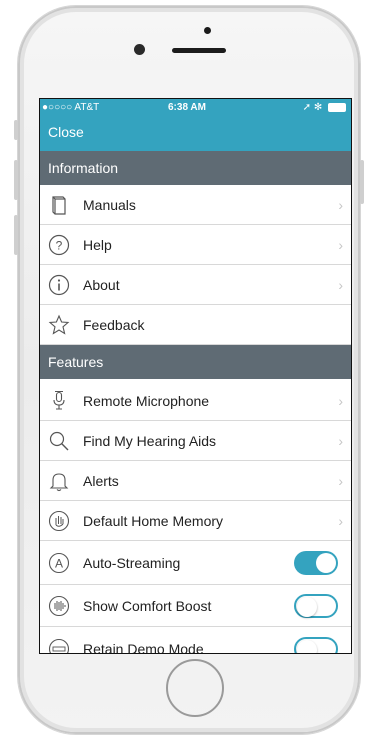 This screenshot has width=378, height=740. What do you see at coordinates (71, 107) in the screenshot?
I see `carrier-label: ●○○○○ AT&T` at bounding box center [71, 107].